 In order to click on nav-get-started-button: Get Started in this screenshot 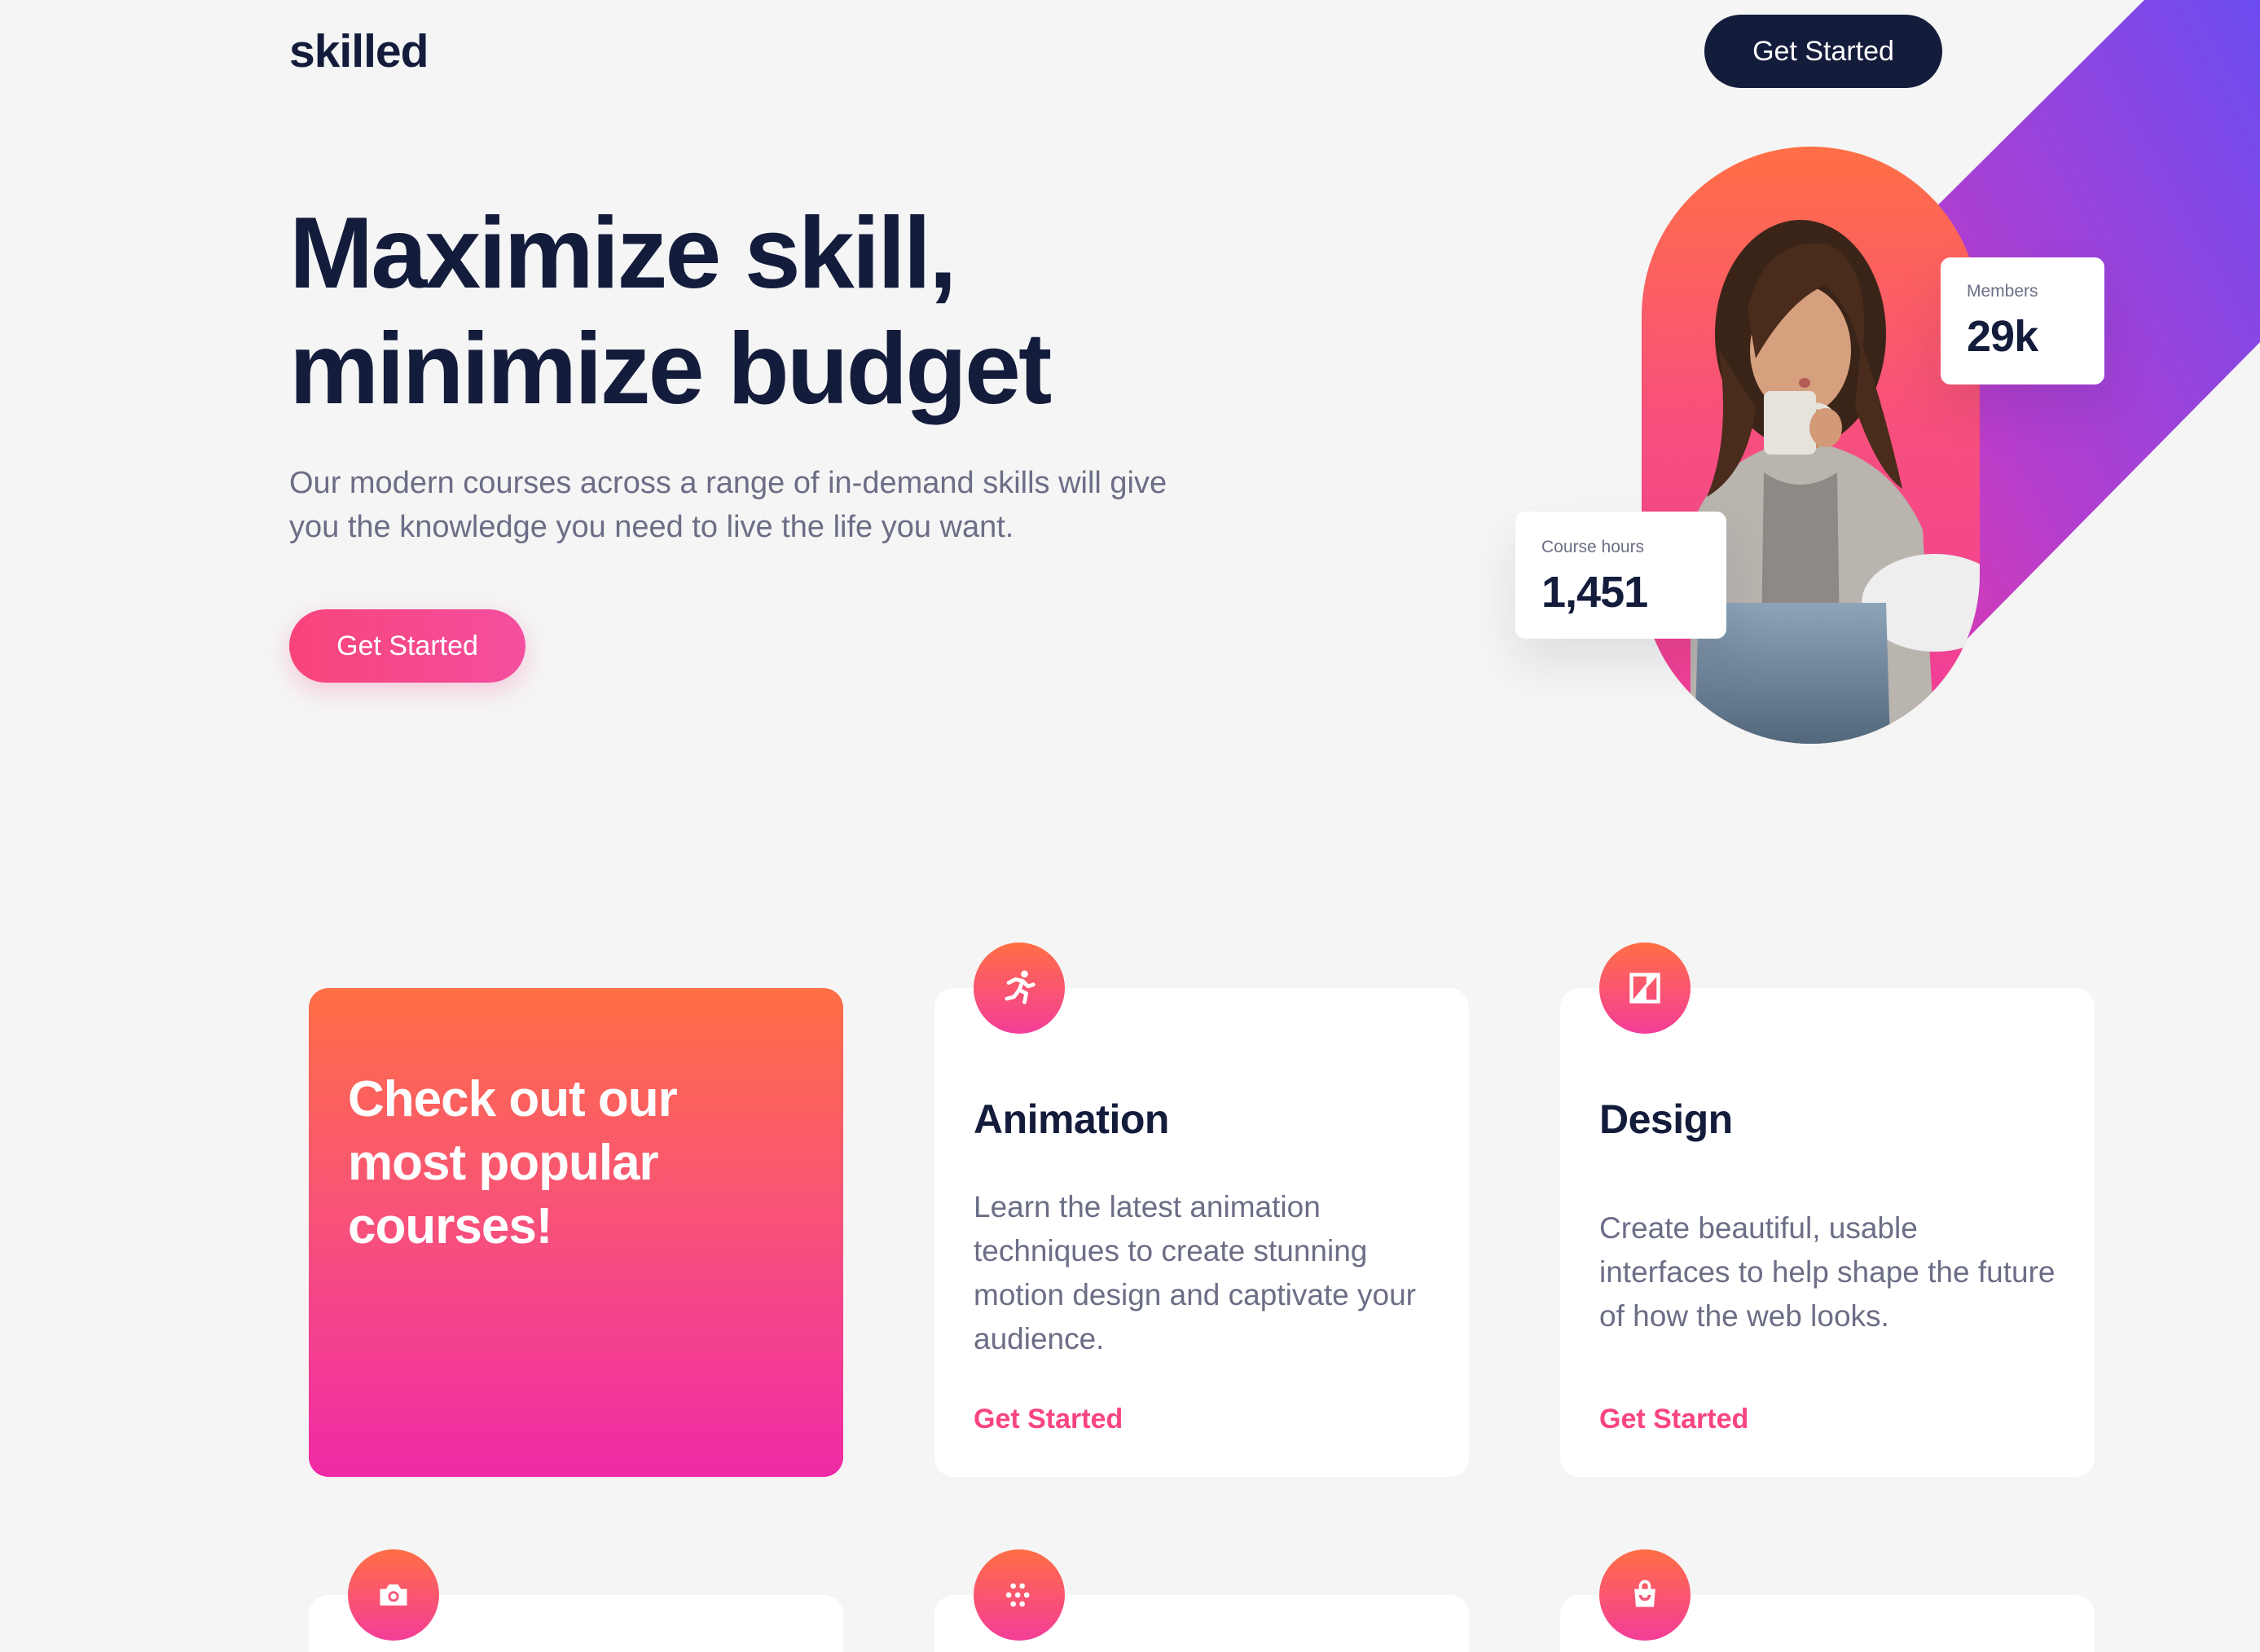, I will do `click(1823, 51)`.